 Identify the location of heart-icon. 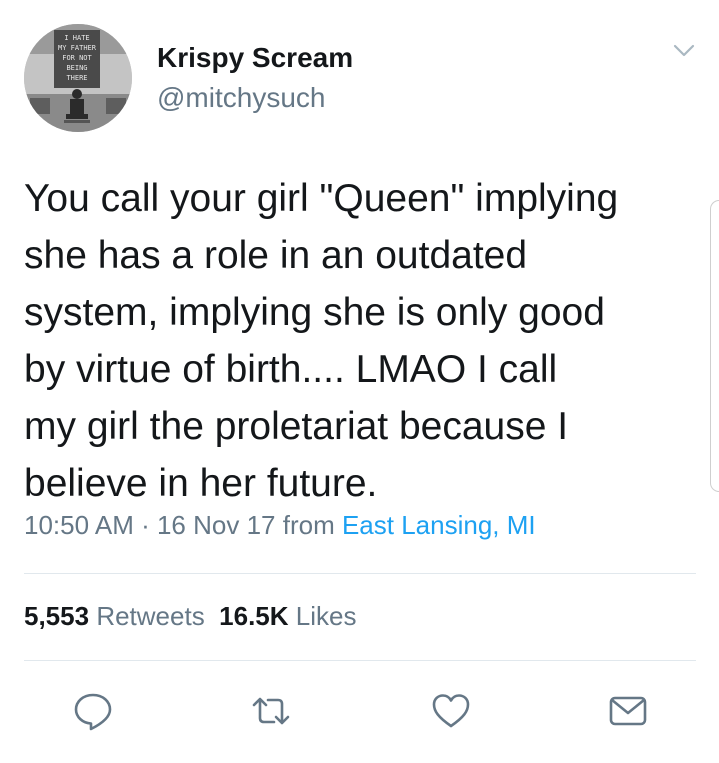
(451, 711).